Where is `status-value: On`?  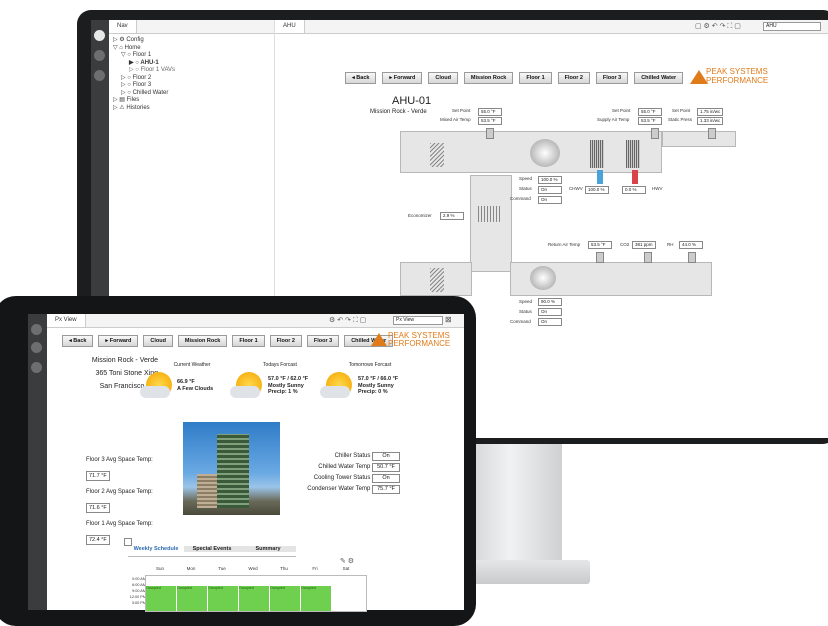 status-value: On is located at coordinates (550, 190).